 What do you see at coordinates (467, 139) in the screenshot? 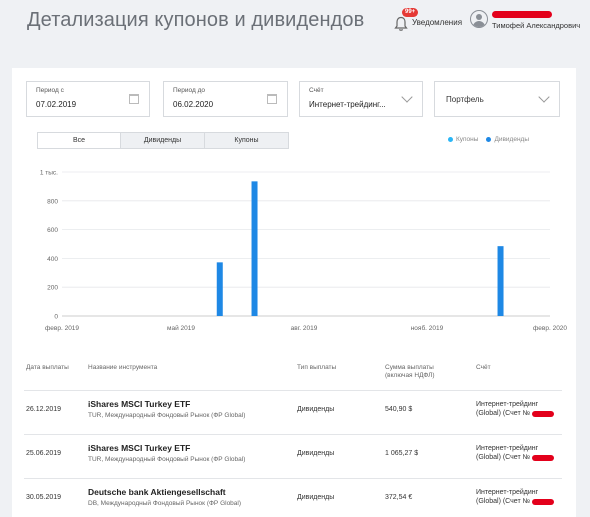
I see `legend-label-coupons: Купоны` at bounding box center [467, 139].